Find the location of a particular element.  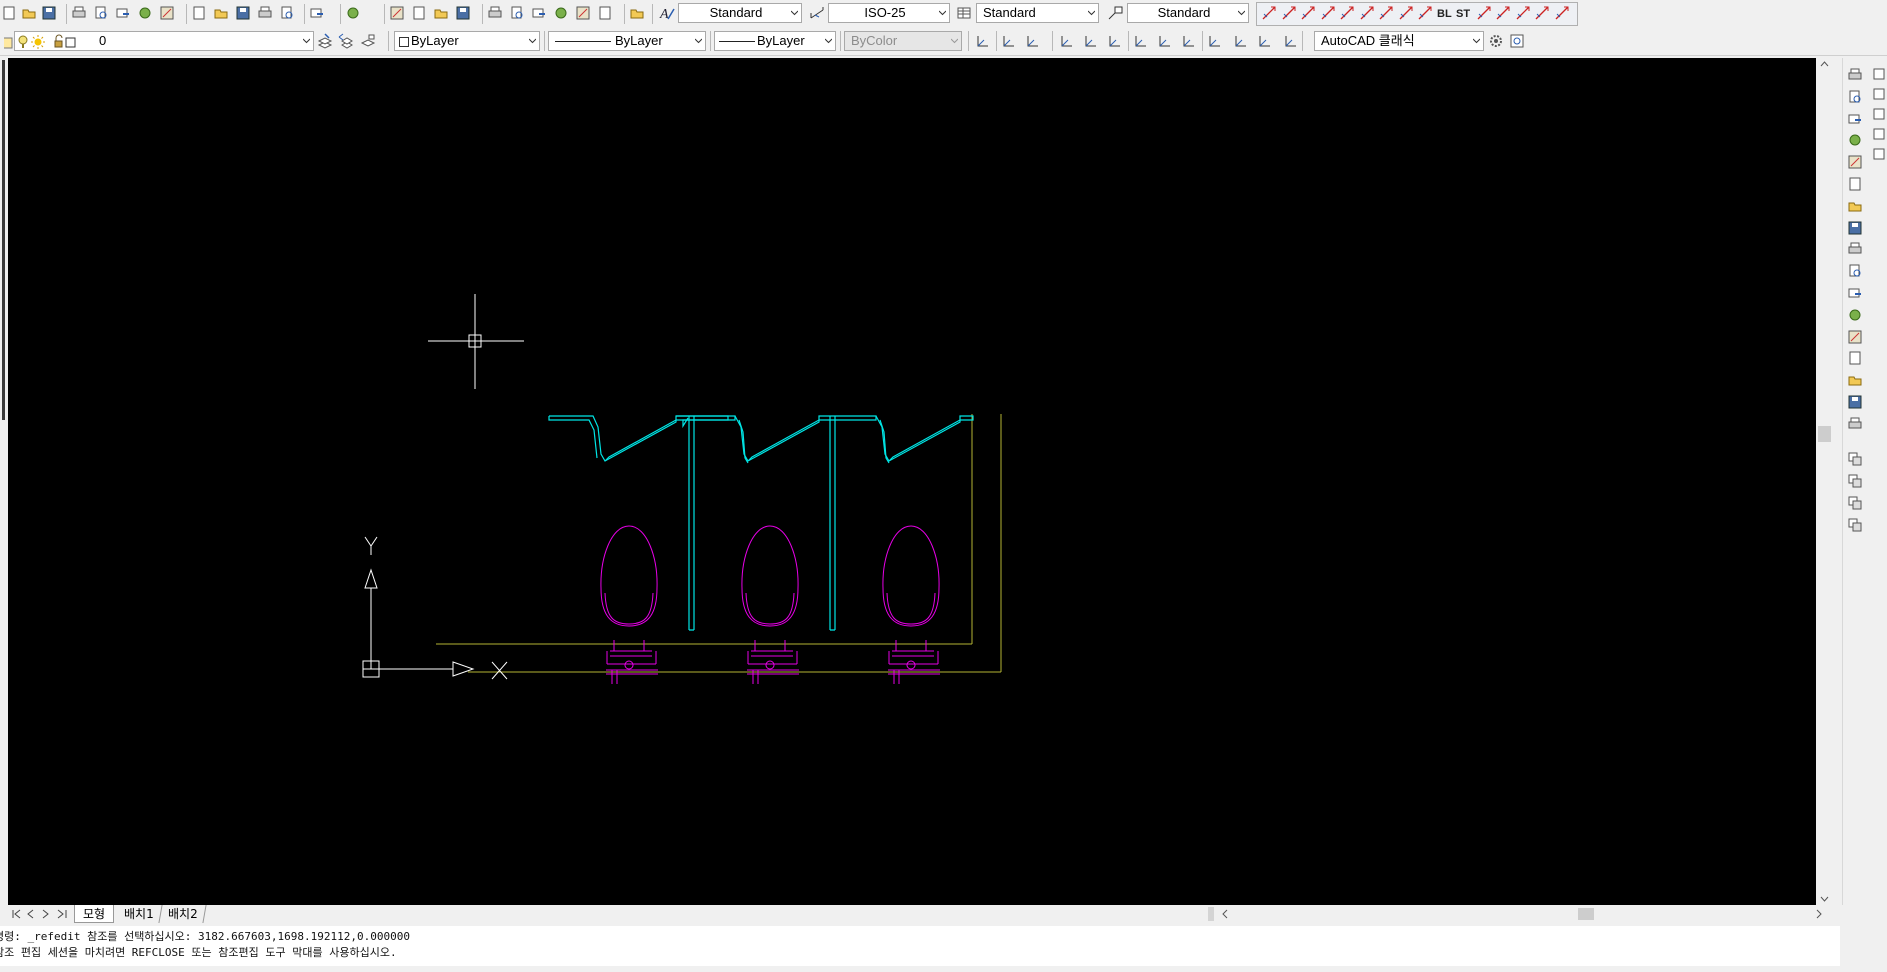

open-icon is located at coordinates (29, 13).